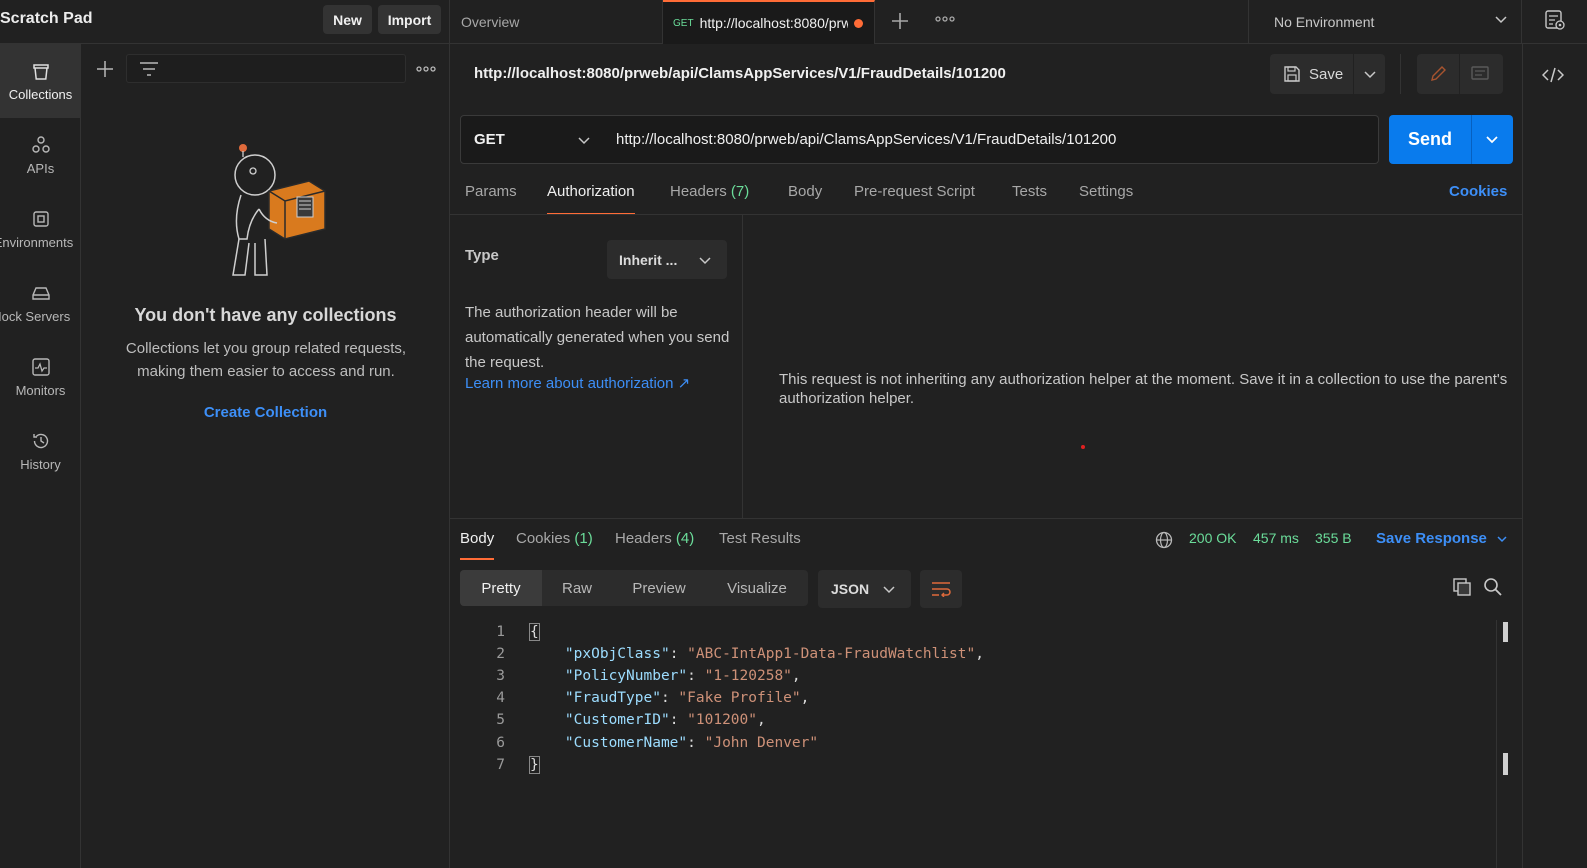 This screenshot has width=1587, height=868. I want to click on collections-more-icon, so click(426, 69).